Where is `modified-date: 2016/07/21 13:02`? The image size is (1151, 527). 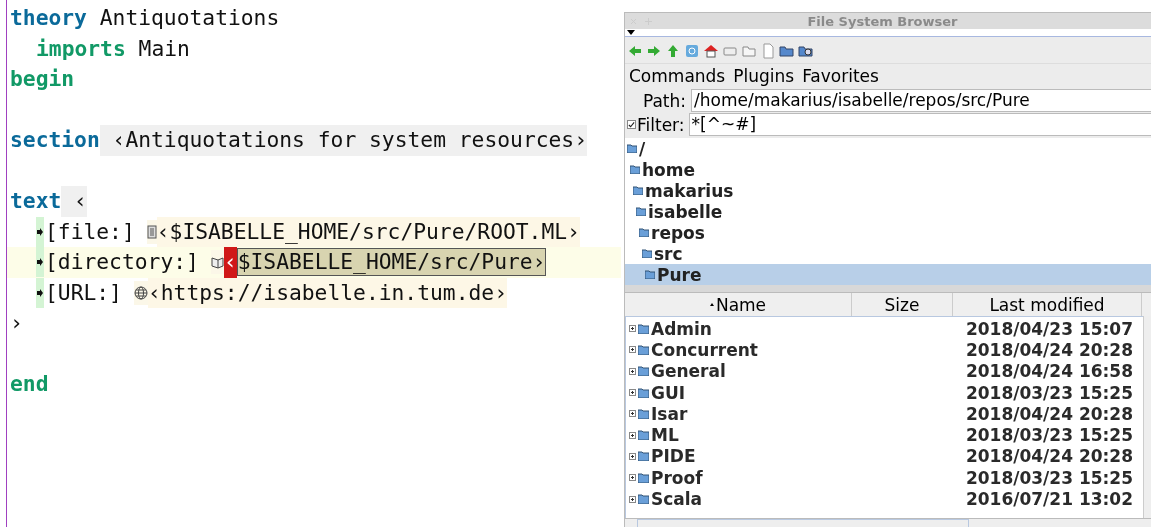
modified-date: 2016/07/21 13:02 is located at coordinates (1049, 499).